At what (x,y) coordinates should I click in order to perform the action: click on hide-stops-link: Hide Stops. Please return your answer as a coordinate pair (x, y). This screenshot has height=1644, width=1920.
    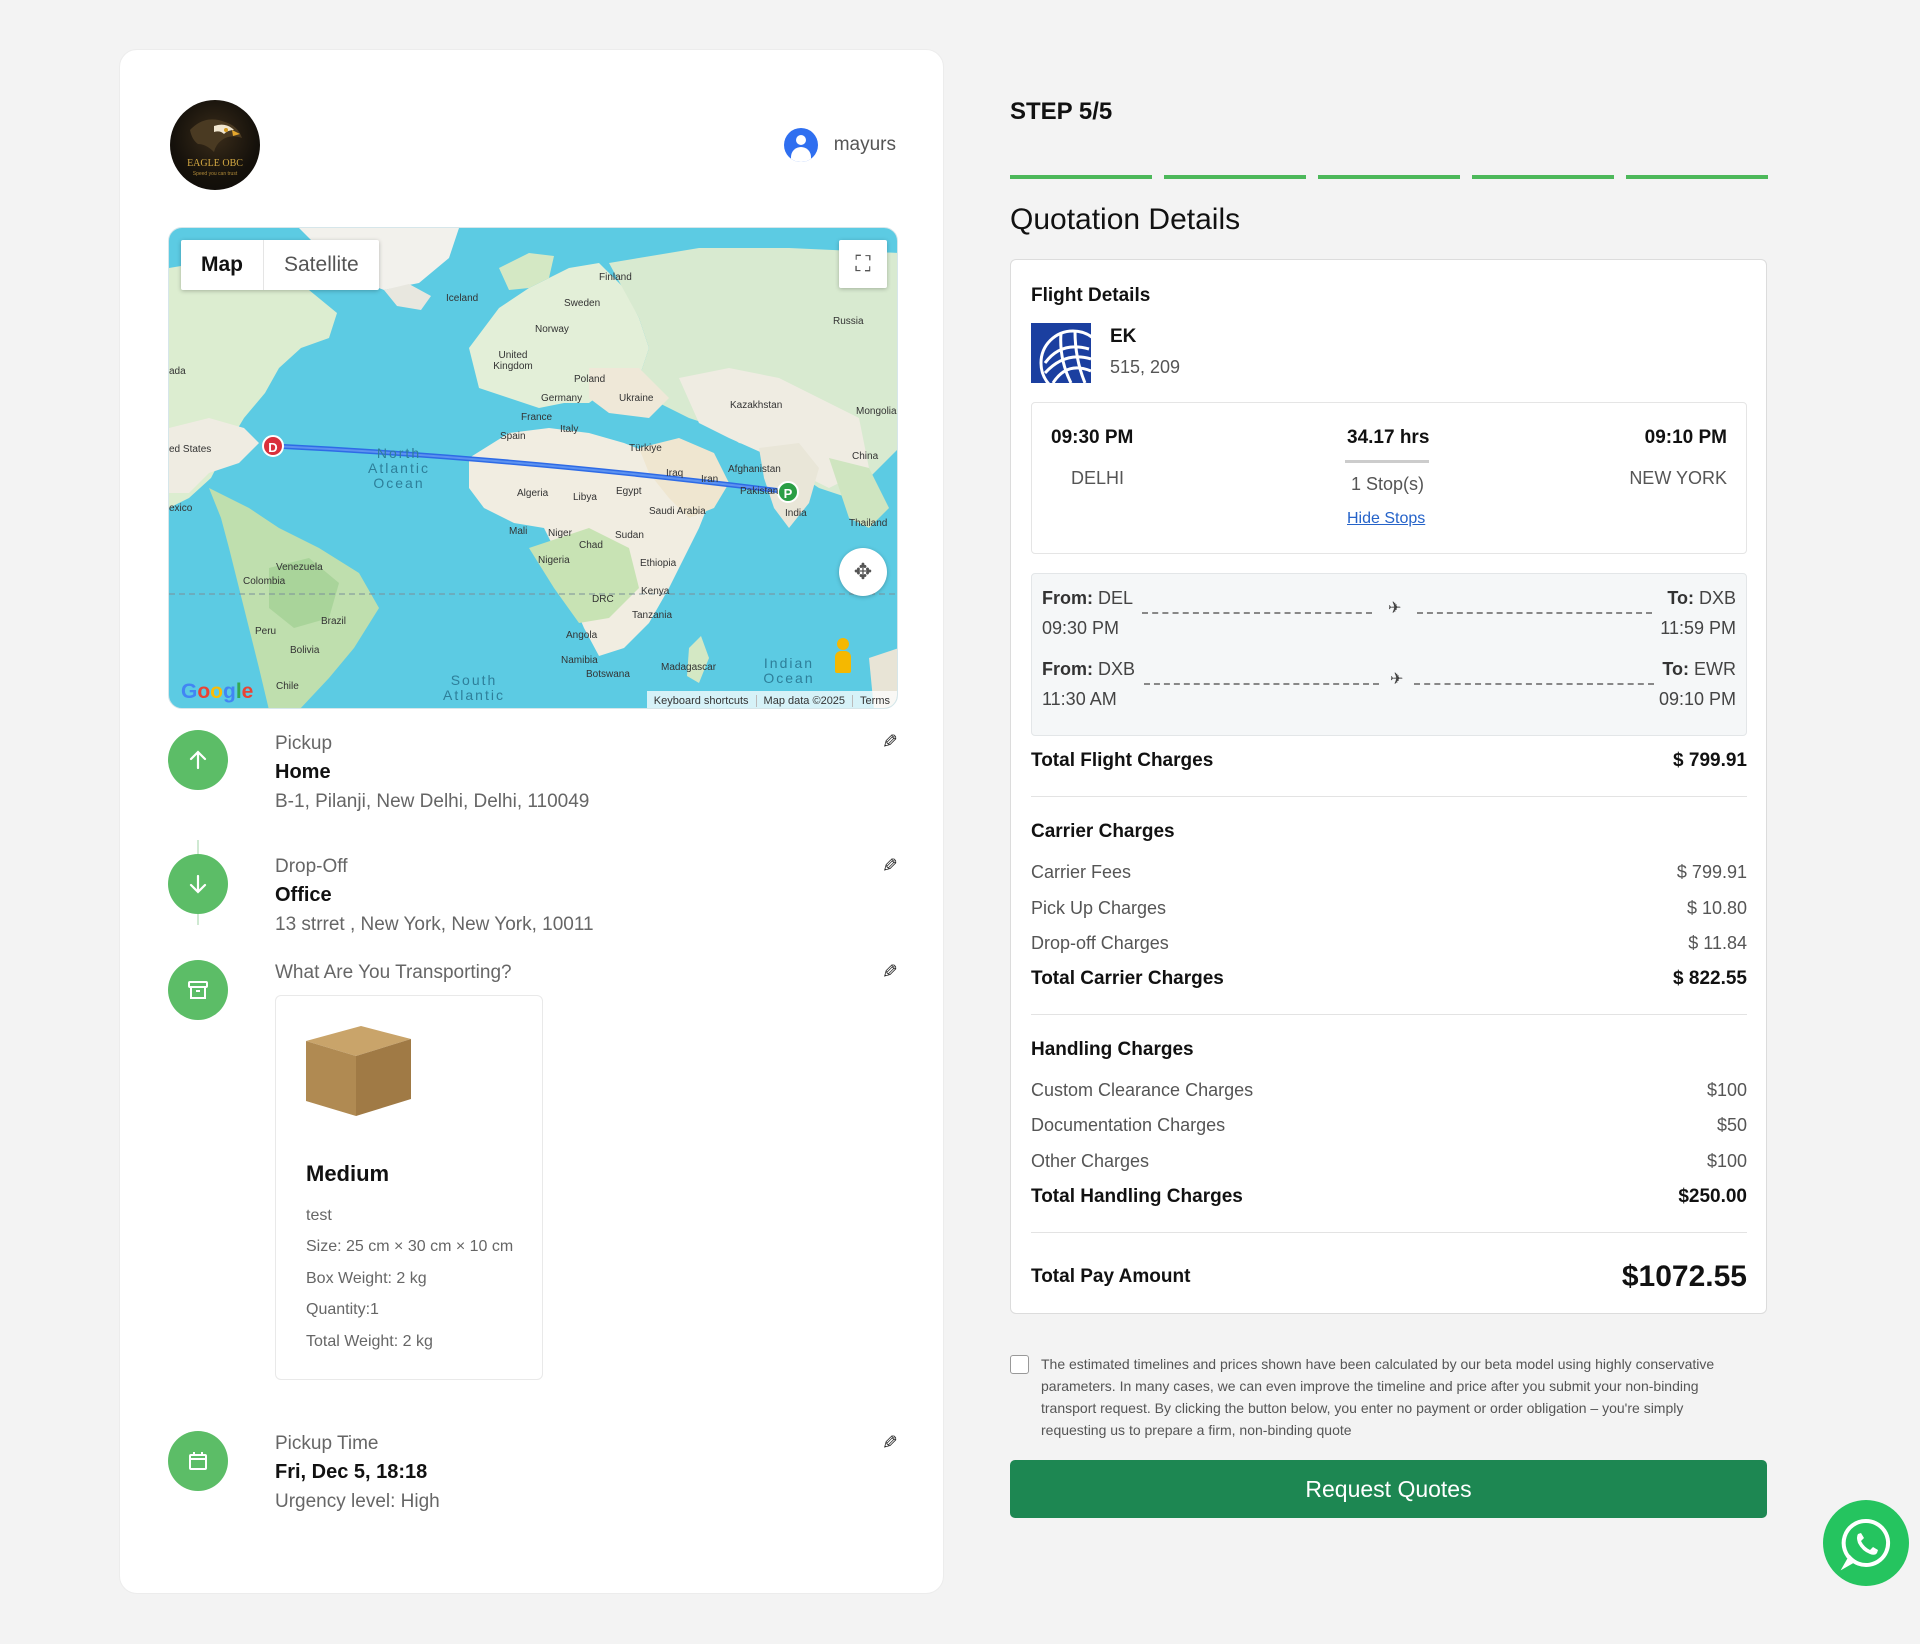
    Looking at the image, I should click on (1386, 519).